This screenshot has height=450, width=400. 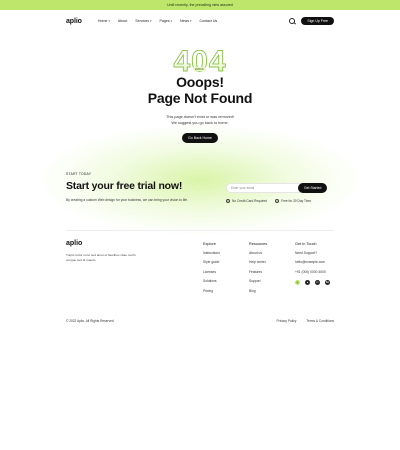 I want to click on footer-link: Support, so click(x=258, y=283).